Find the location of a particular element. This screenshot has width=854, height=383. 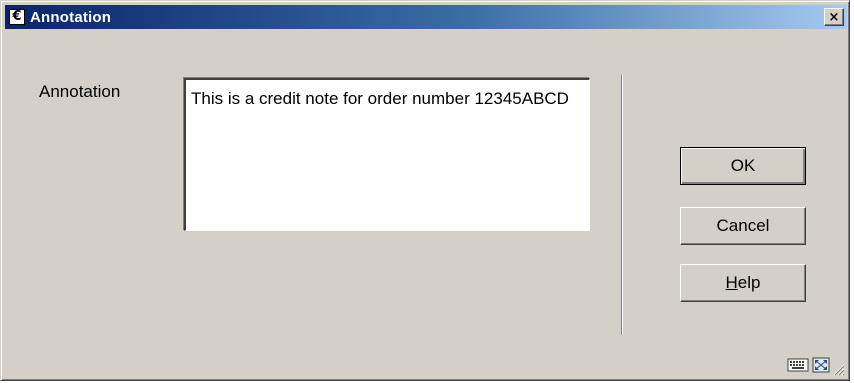

close-button: × is located at coordinates (834, 17).